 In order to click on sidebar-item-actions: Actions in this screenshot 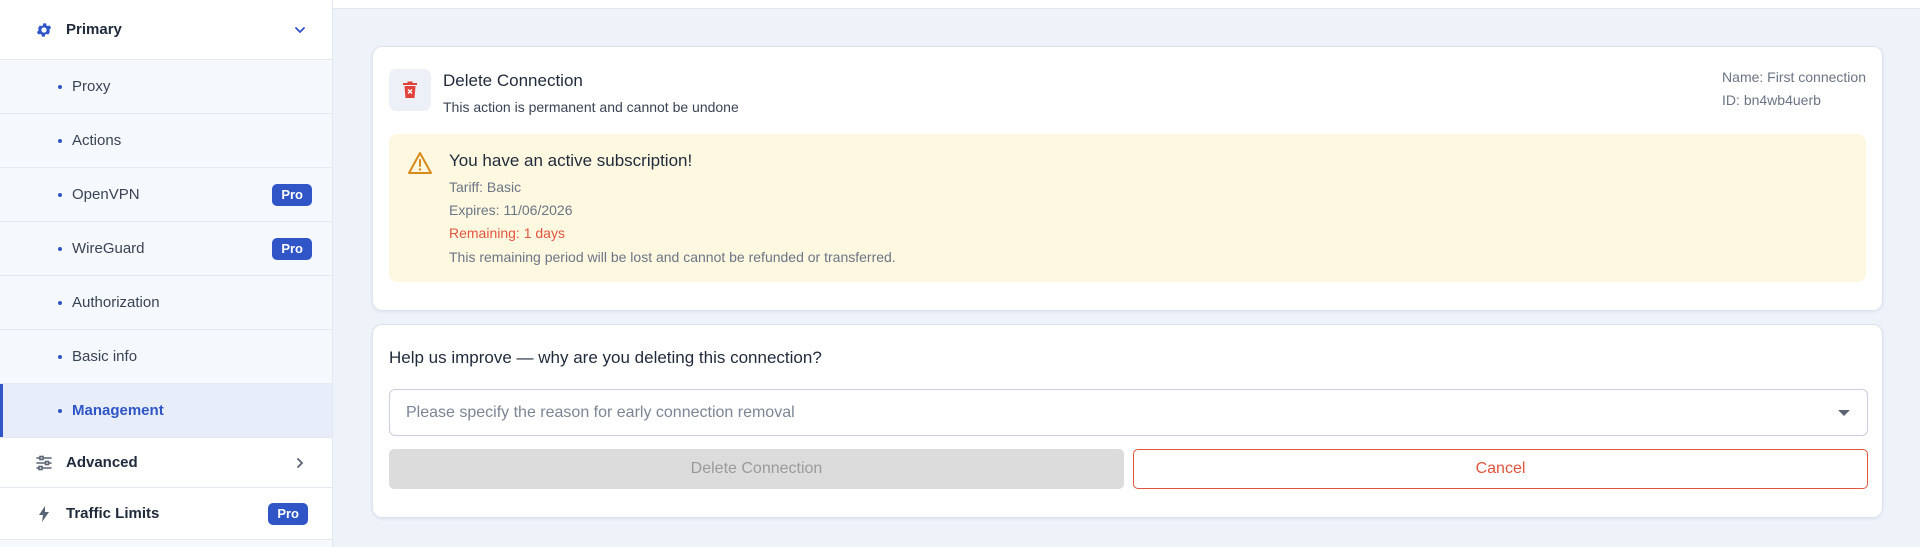, I will do `click(166, 141)`.